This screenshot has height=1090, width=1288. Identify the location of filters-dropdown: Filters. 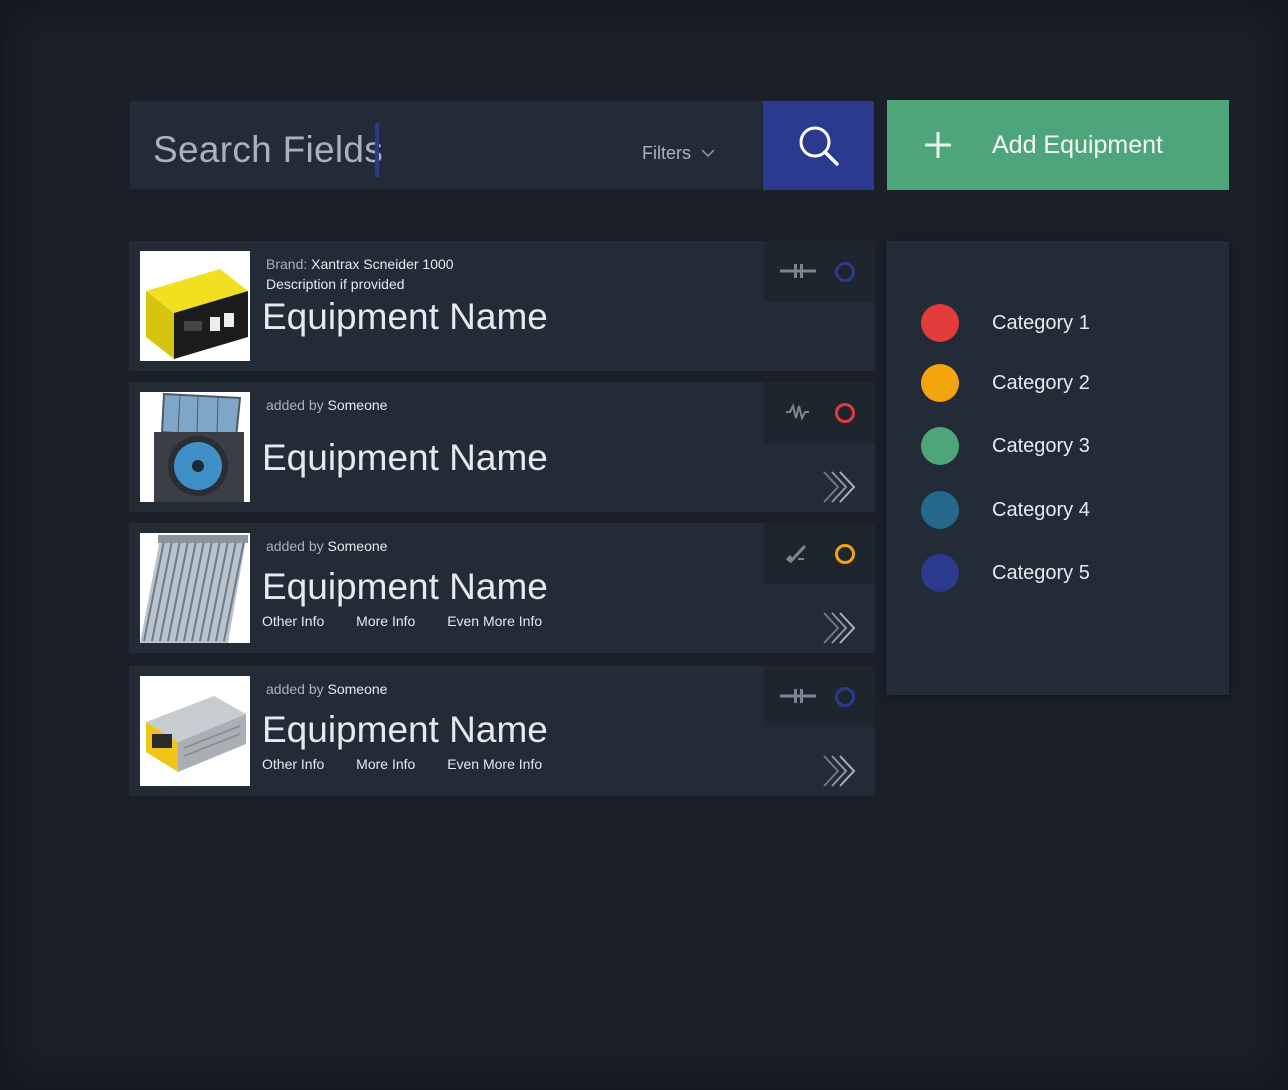
(678, 153).